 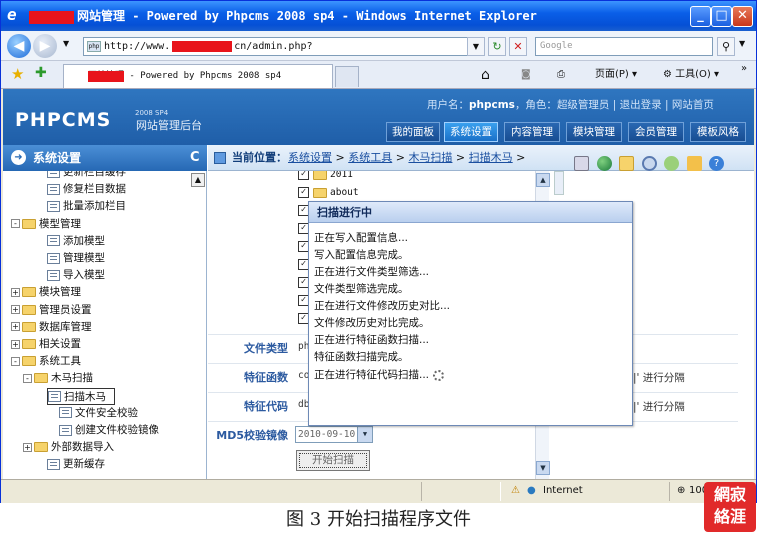 What do you see at coordinates (594, 132) in the screenshot?
I see `menu-modules: 模块管理` at bounding box center [594, 132].